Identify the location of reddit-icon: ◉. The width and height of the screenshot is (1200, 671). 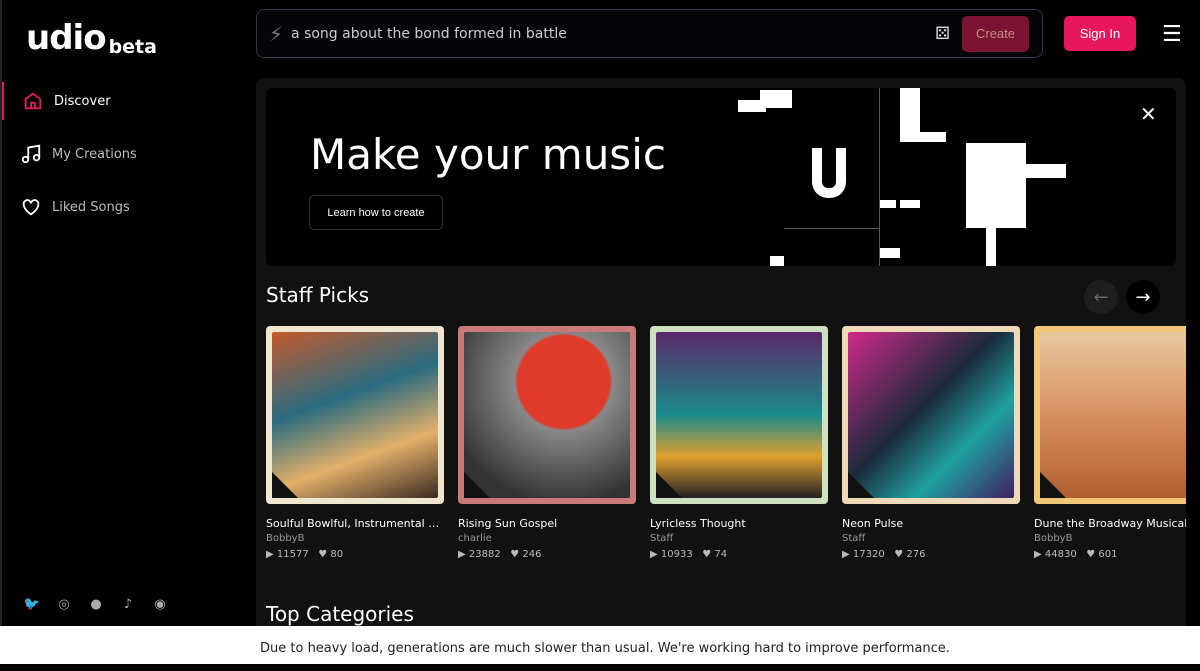
(160, 604).